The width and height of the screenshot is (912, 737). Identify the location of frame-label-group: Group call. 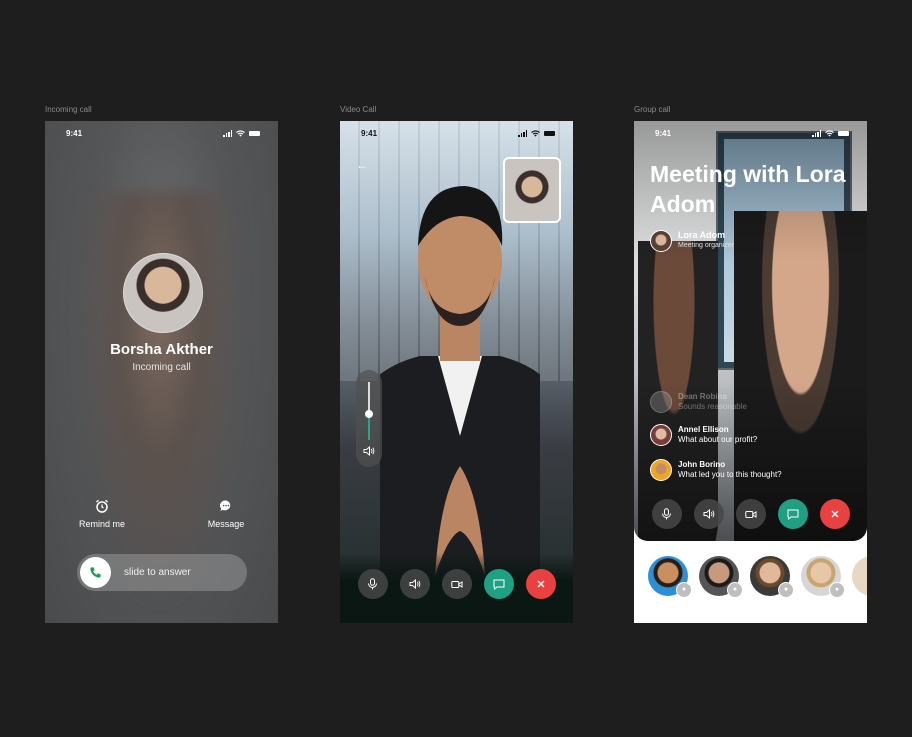
(652, 109).